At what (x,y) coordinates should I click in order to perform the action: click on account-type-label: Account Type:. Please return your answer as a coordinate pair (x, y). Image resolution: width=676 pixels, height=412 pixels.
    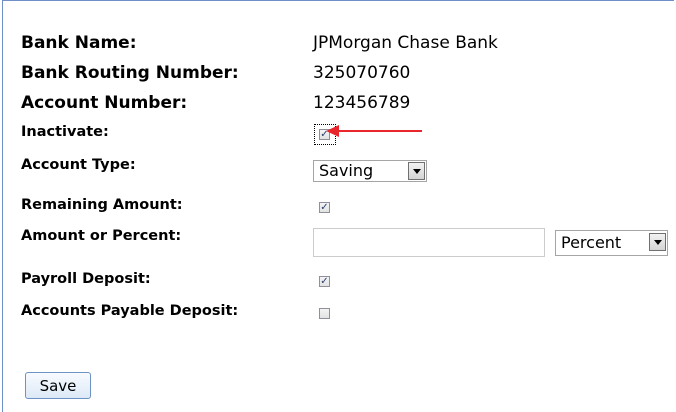
    Looking at the image, I should click on (78, 165).